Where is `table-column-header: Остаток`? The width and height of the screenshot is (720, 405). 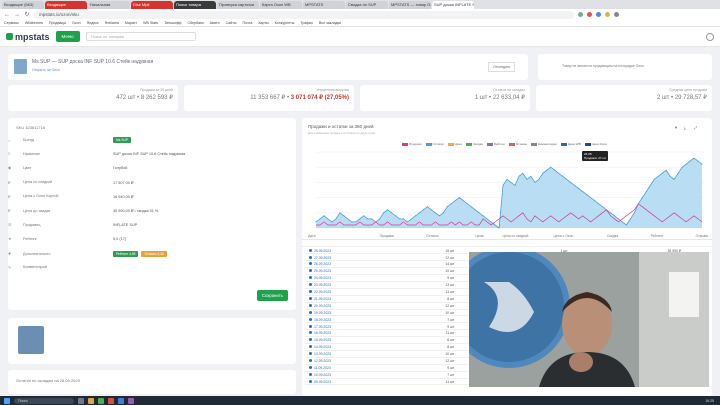 table-column-header: Остаток is located at coordinates (420, 236).